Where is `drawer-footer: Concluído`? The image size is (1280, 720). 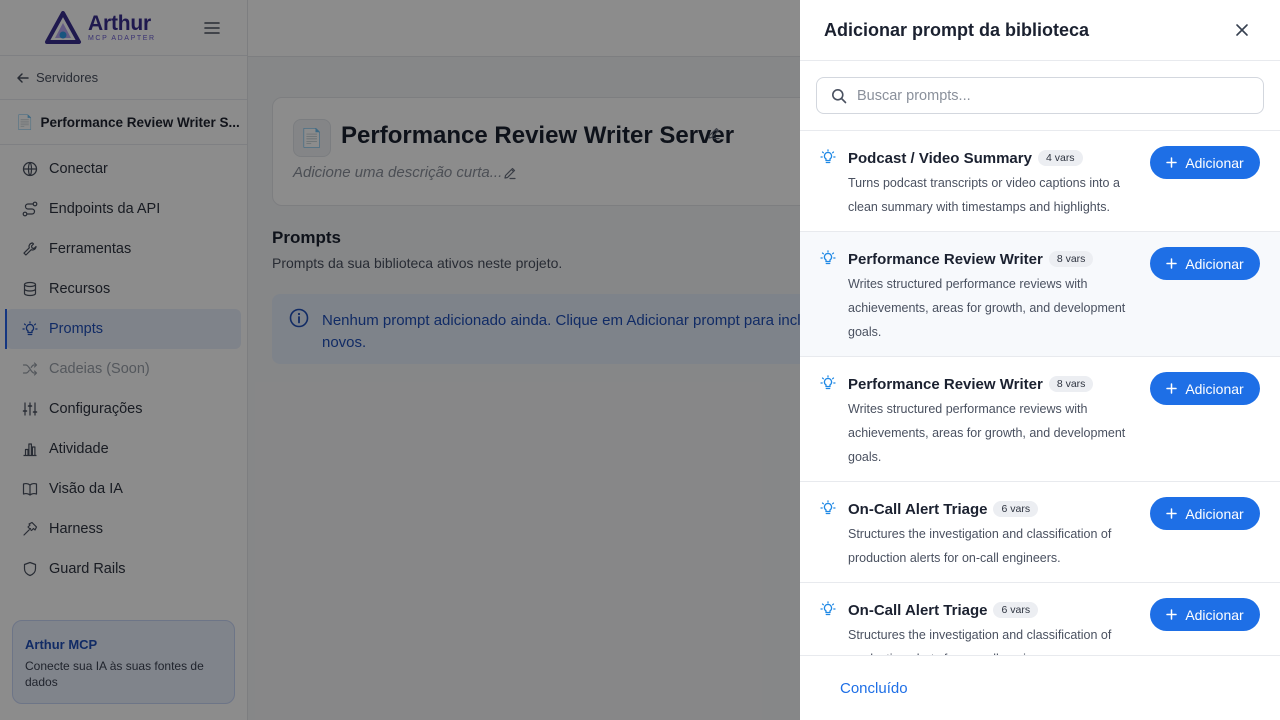
drawer-footer: Concluído is located at coordinates (1040, 687).